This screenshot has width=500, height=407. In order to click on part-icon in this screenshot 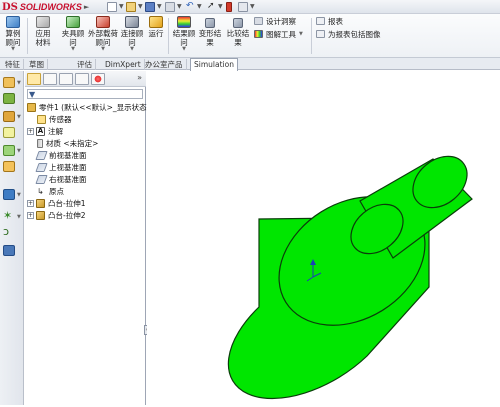, I will do `click(31, 107)`.